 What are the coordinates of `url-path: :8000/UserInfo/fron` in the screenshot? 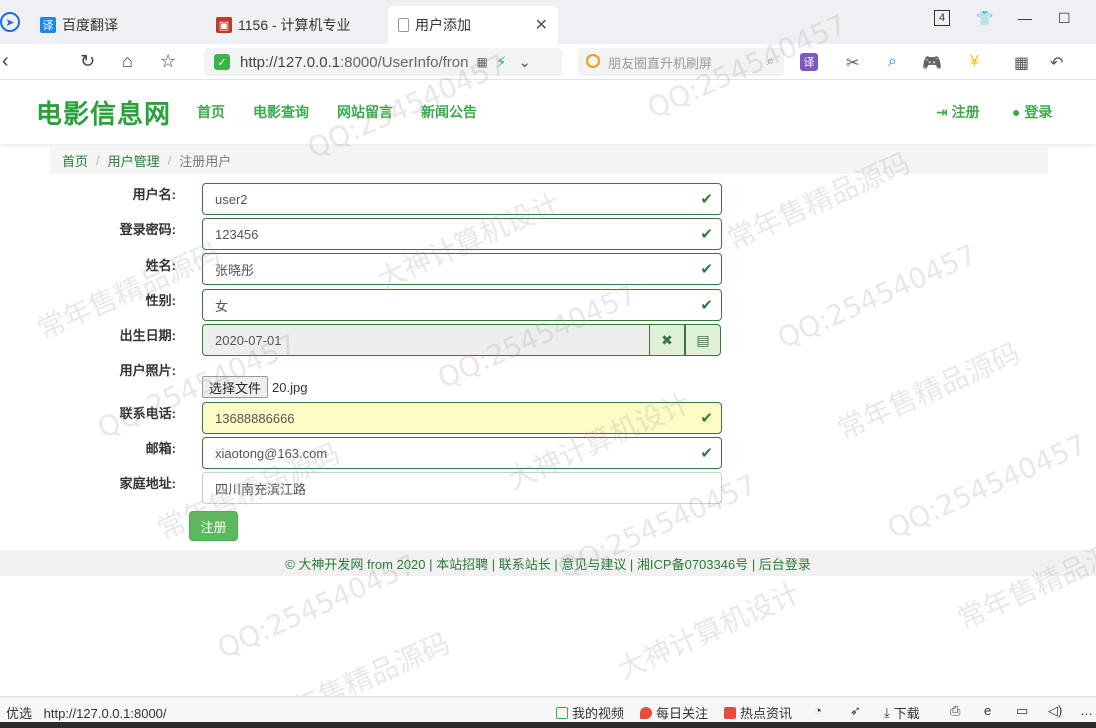 It's located at (404, 62).